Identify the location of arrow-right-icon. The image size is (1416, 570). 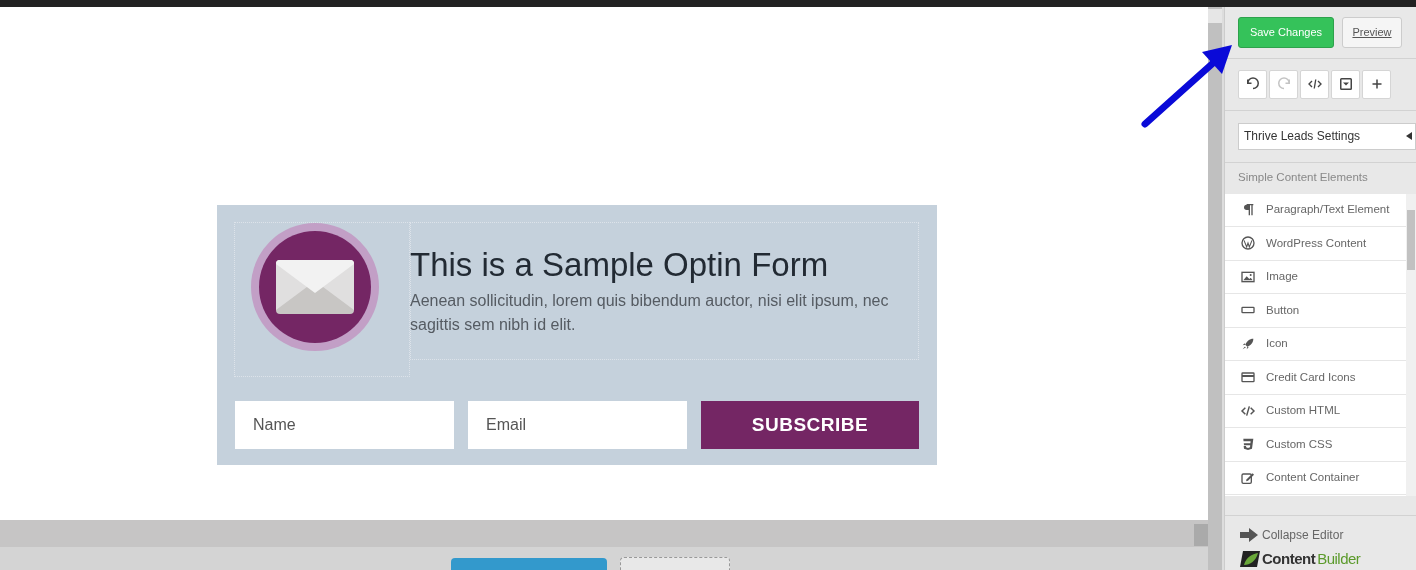
(1249, 534).